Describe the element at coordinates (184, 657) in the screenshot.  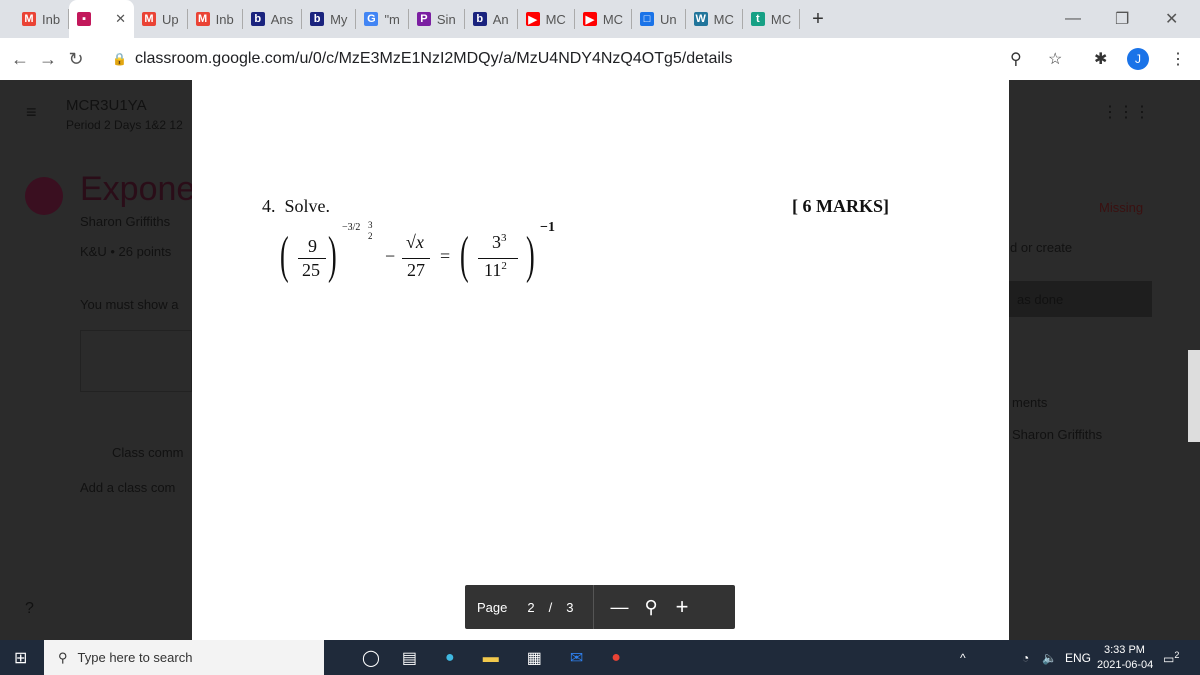
I see `taskbar-search: ⚲ Type here to search` at that location.